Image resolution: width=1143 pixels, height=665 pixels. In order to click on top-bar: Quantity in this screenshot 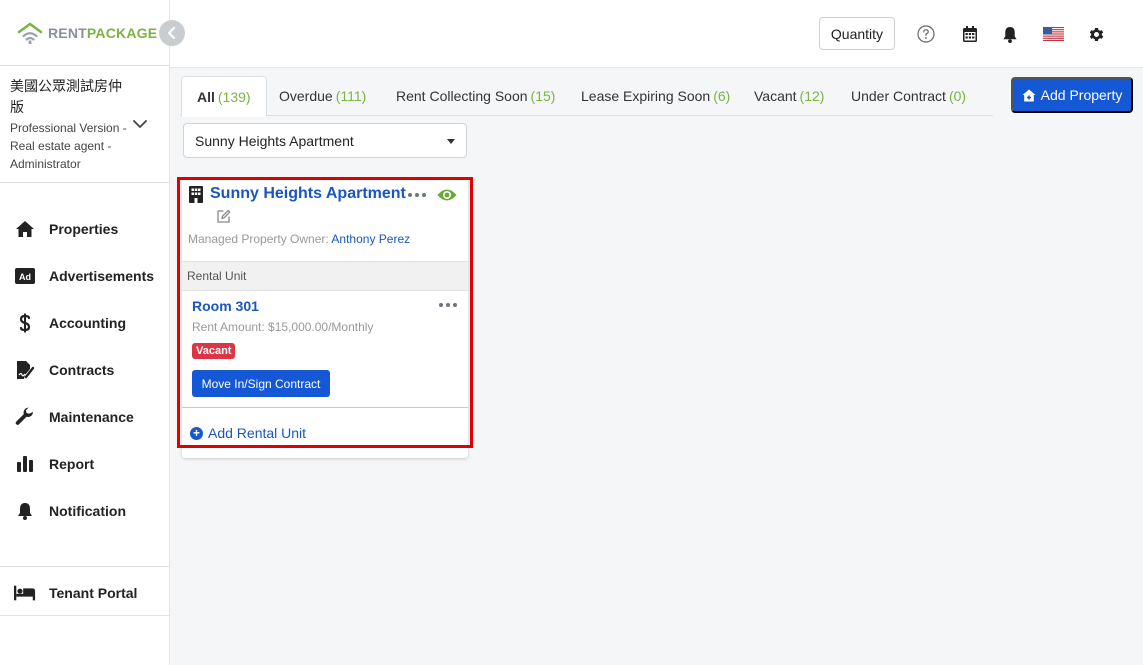, I will do `click(656, 34)`.